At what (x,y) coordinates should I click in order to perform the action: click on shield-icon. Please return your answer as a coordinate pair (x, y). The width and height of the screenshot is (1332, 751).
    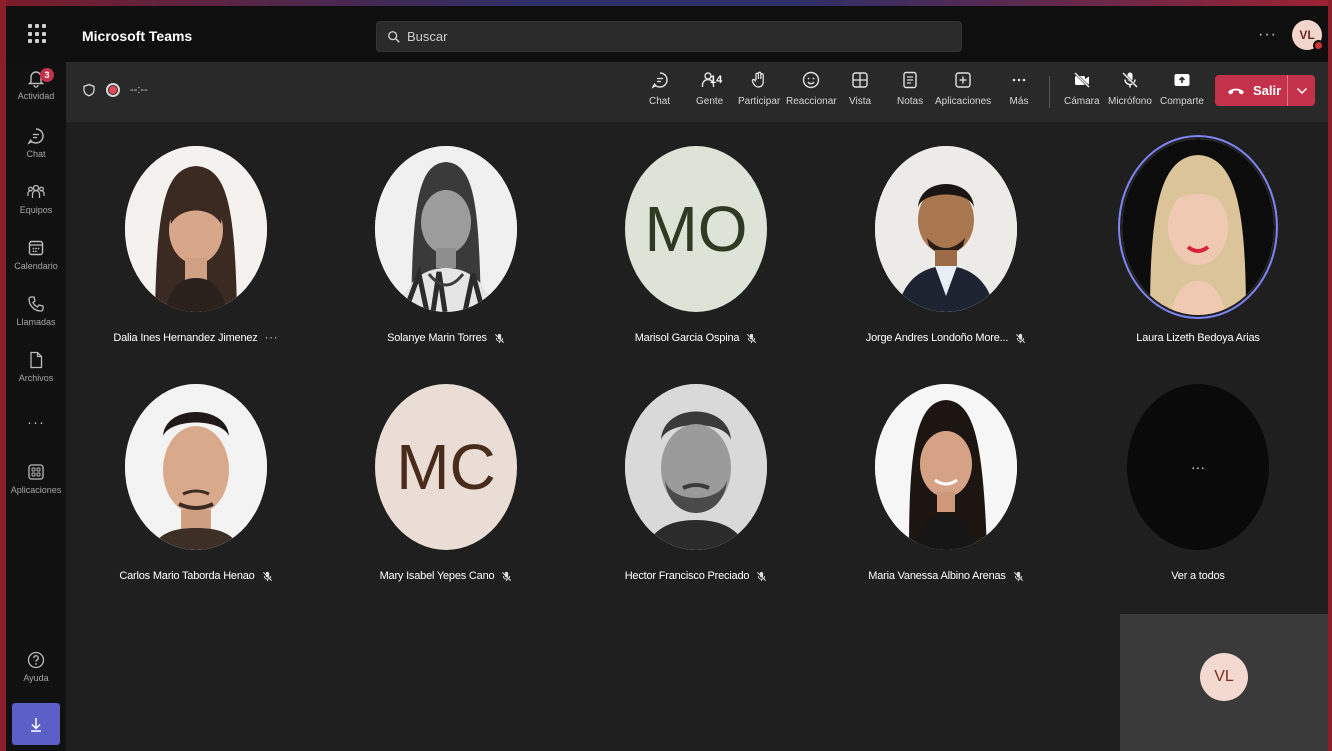
    Looking at the image, I should click on (89, 90).